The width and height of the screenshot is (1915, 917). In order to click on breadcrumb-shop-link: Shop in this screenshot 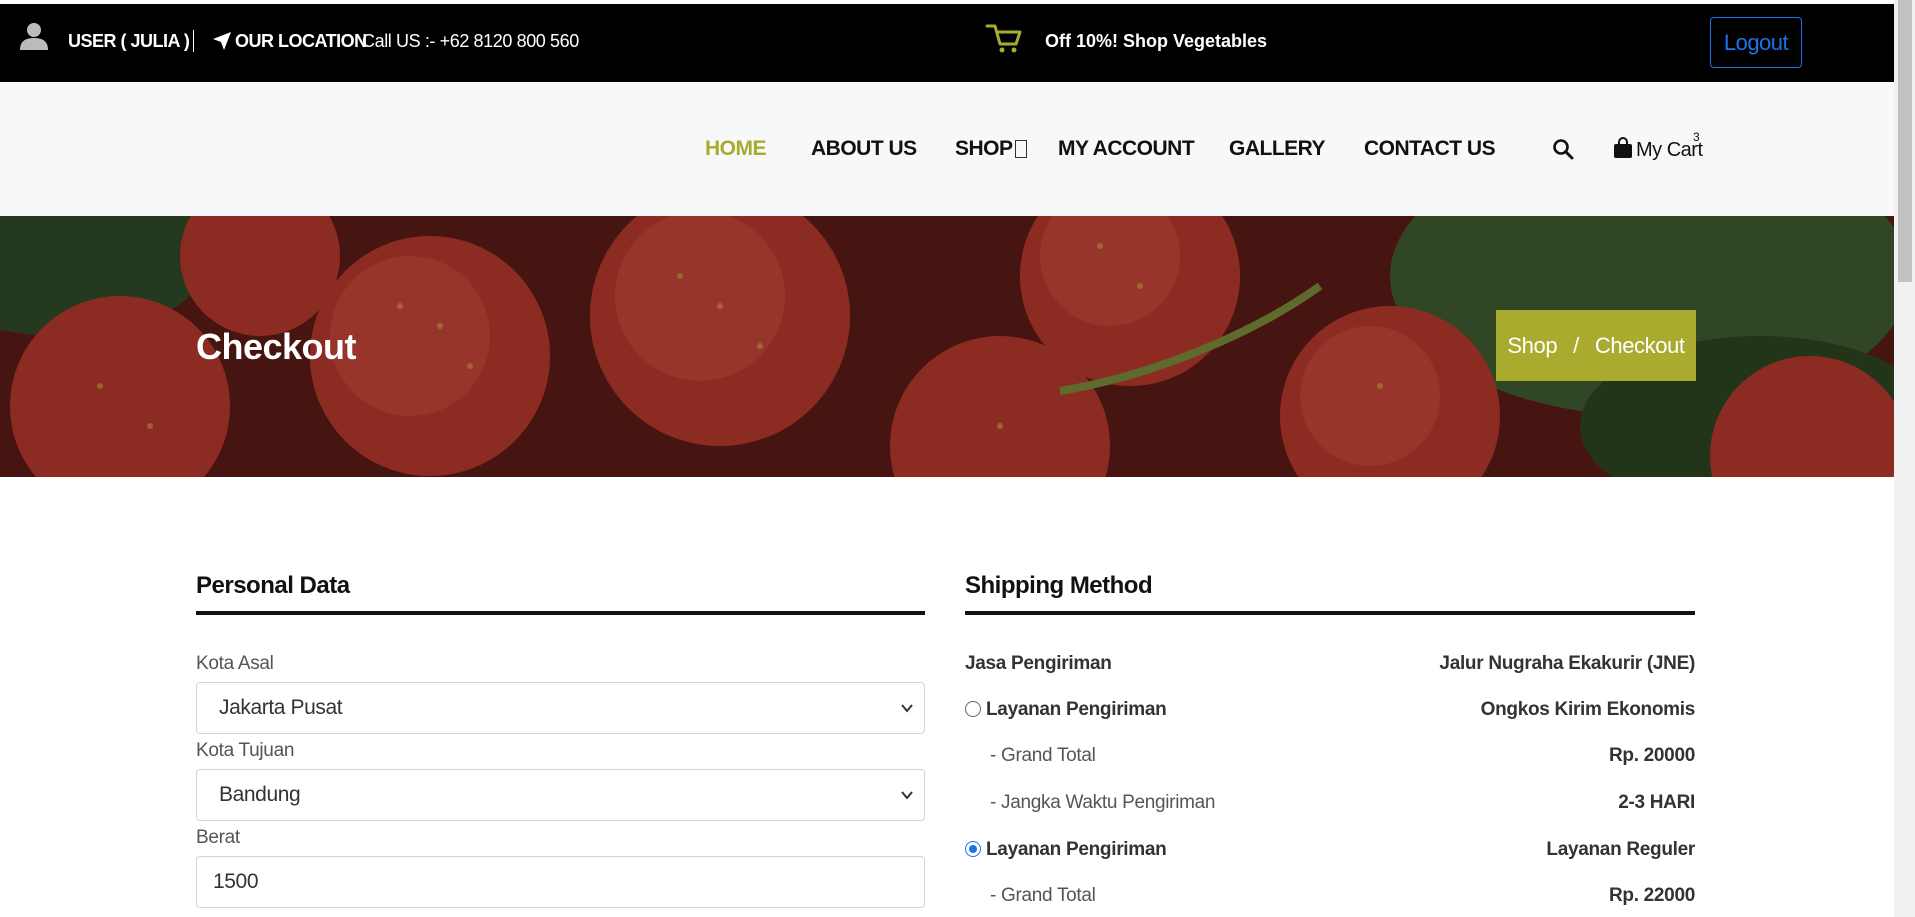, I will do `click(1532, 346)`.